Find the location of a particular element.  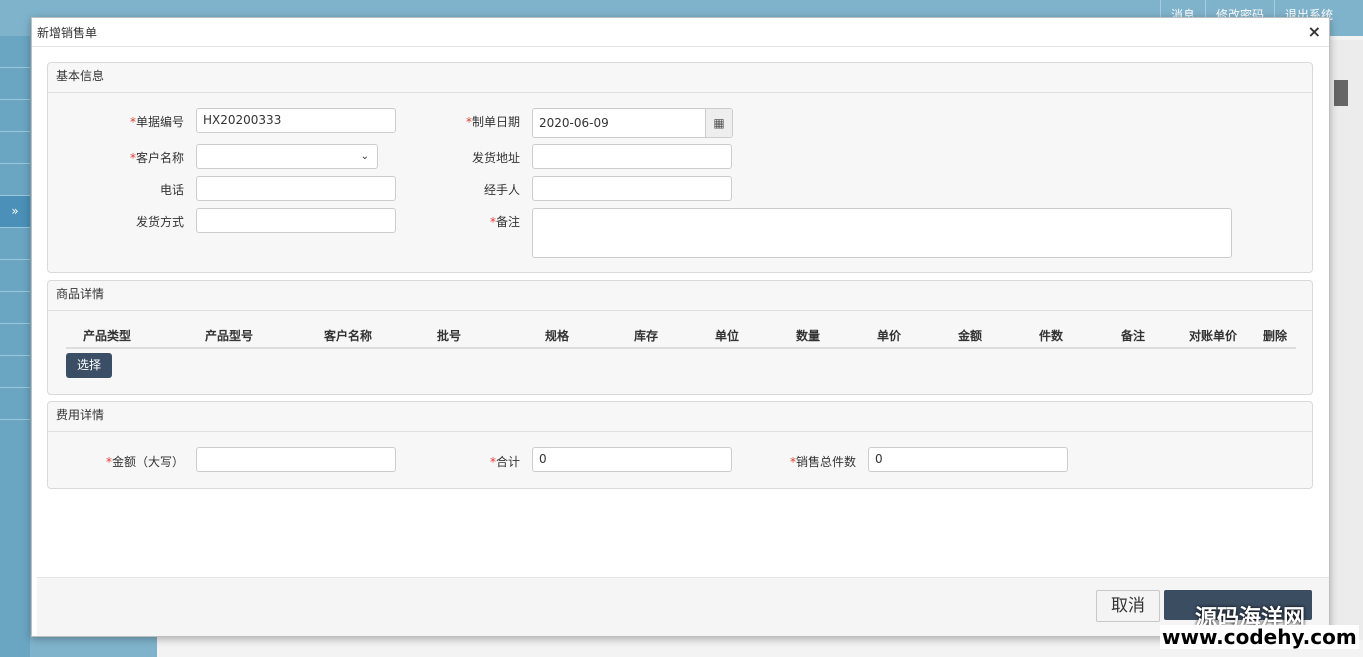

column-header: 单位 is located at coordinates (727, 336).